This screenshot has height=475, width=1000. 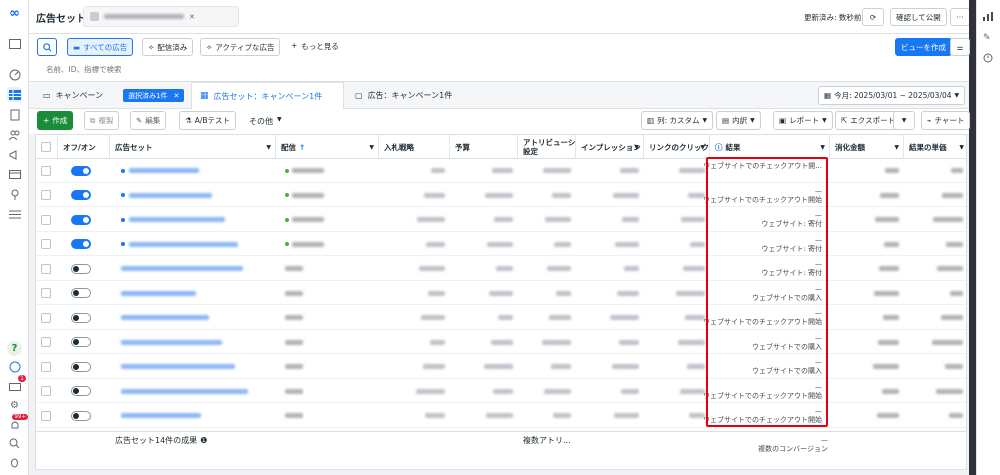 What do you see at coordinates (988, 59) in the screenshot?
I see `history-clock-icon` at bounding box center [988, 59].